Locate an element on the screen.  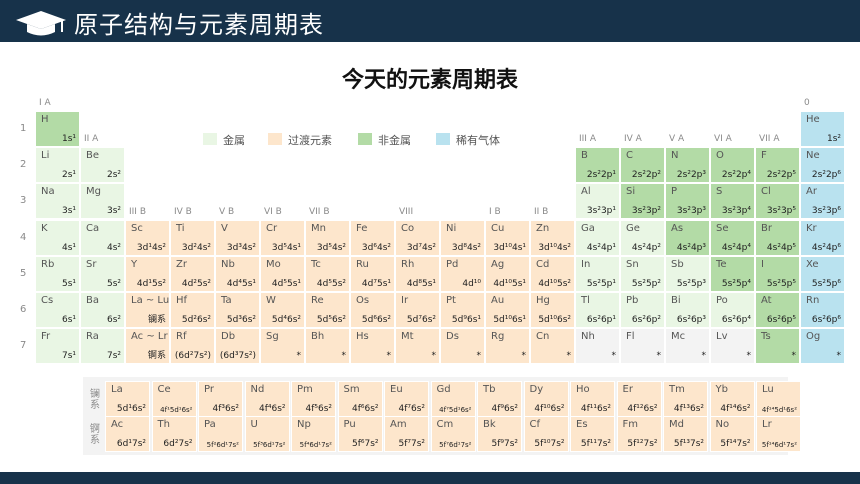
element-cell: N 2s²2p³ is located at coordinates (687, 165).